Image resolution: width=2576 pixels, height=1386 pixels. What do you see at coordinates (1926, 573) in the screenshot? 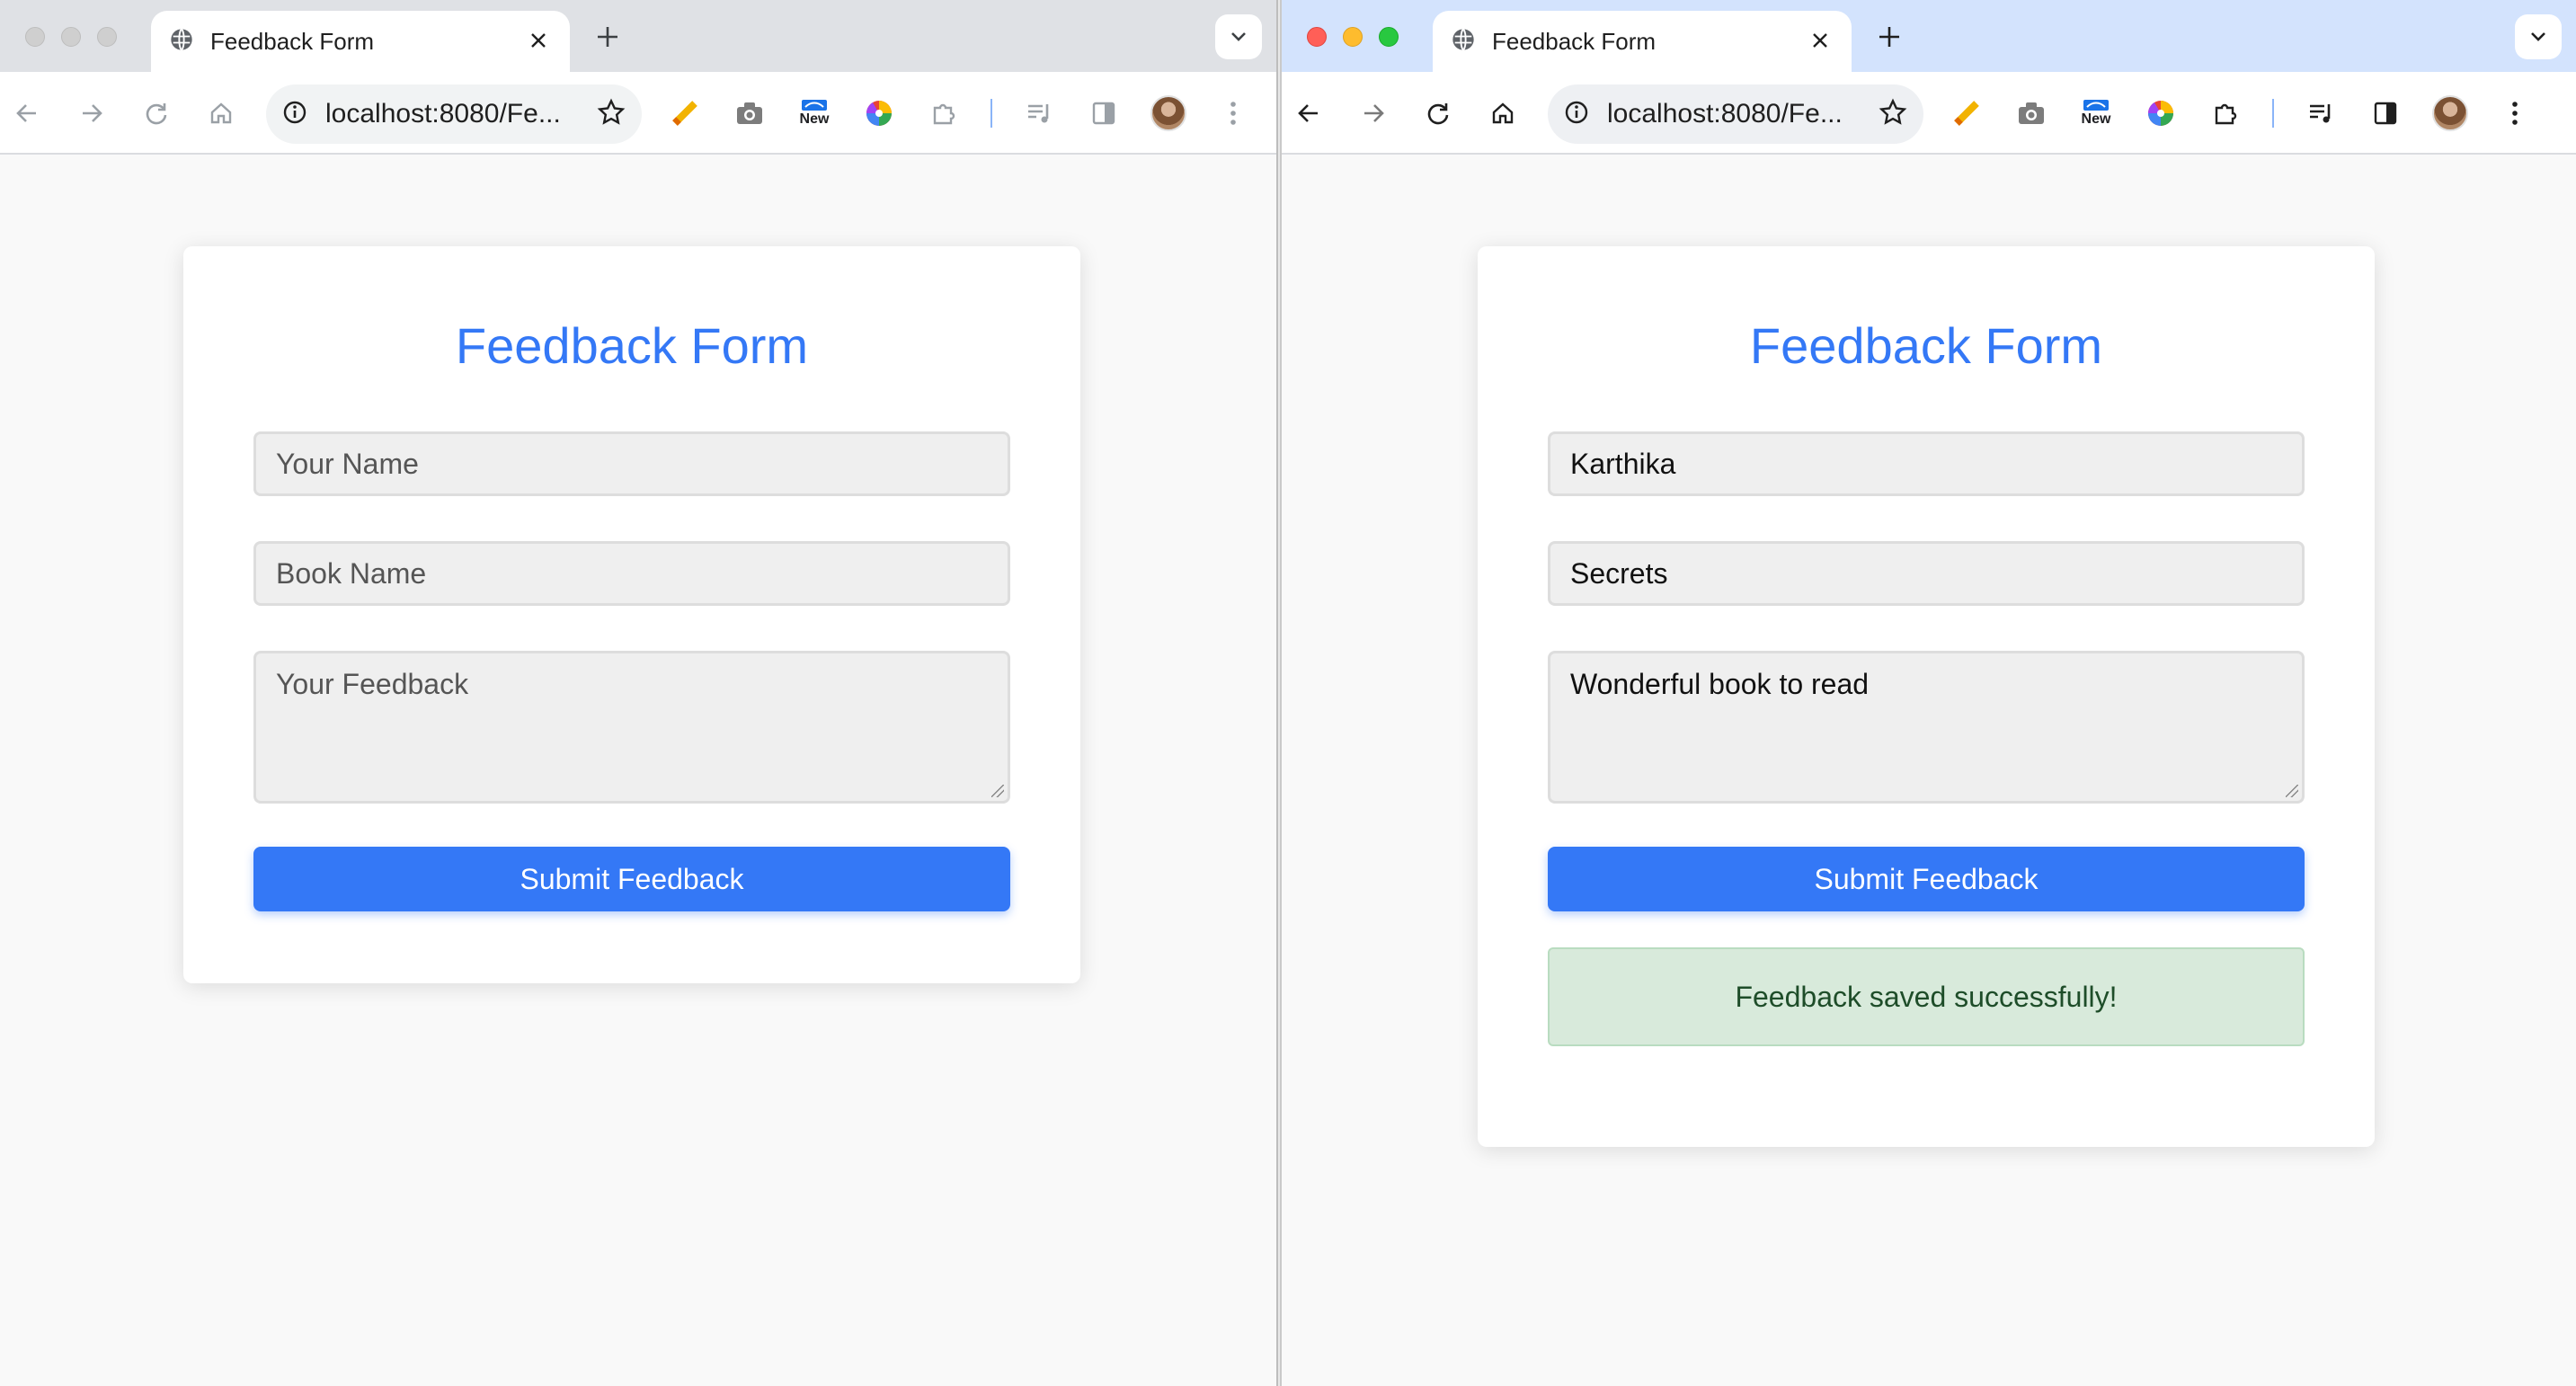
I see `book-name-input: Secrets` at bounding box center [1926, 573].